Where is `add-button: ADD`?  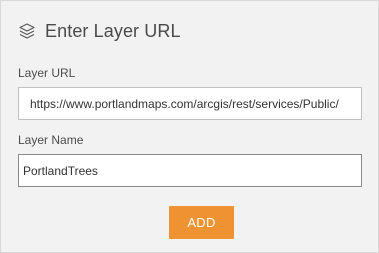
add-button: ADD is located at coordinates (201, 222).